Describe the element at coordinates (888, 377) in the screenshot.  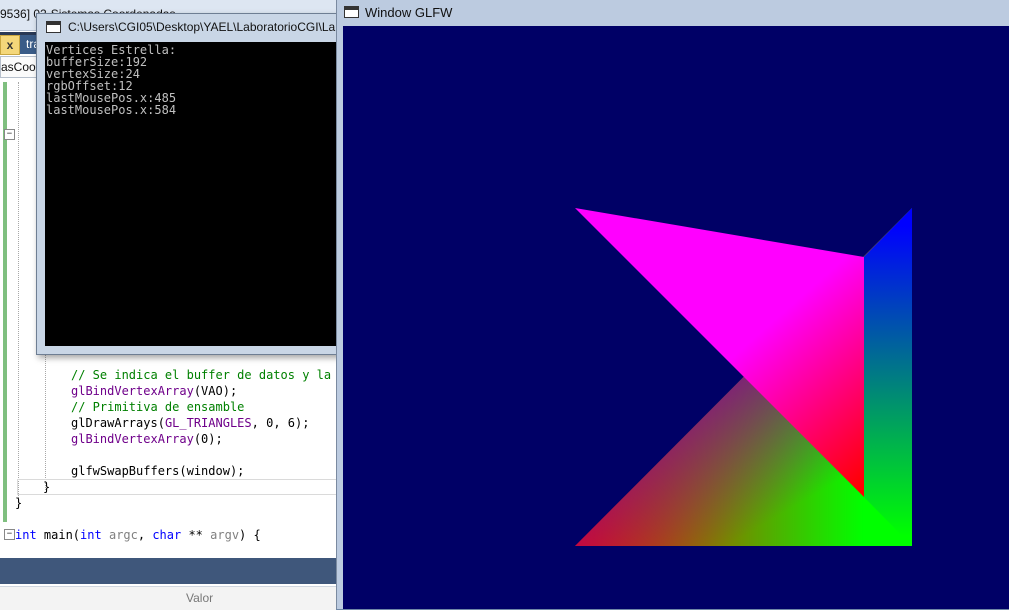
I see `triangle-right-strip` at that location.